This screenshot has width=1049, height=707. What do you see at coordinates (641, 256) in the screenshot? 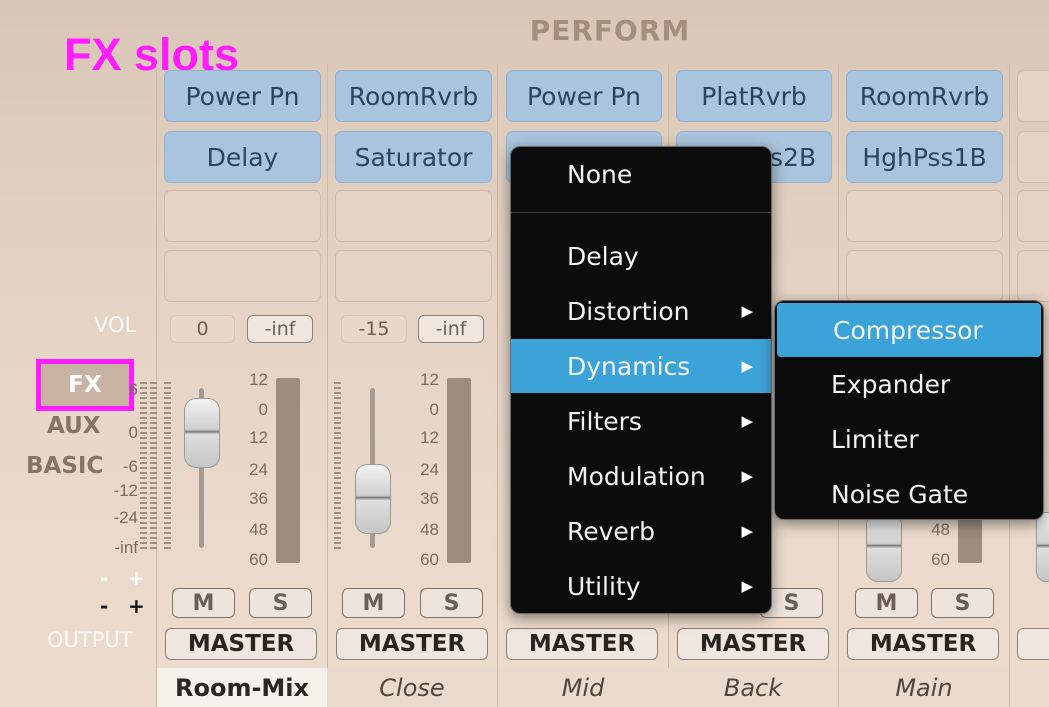
I see `menu-item-delay: Delay` at bounding box center [641, 256].